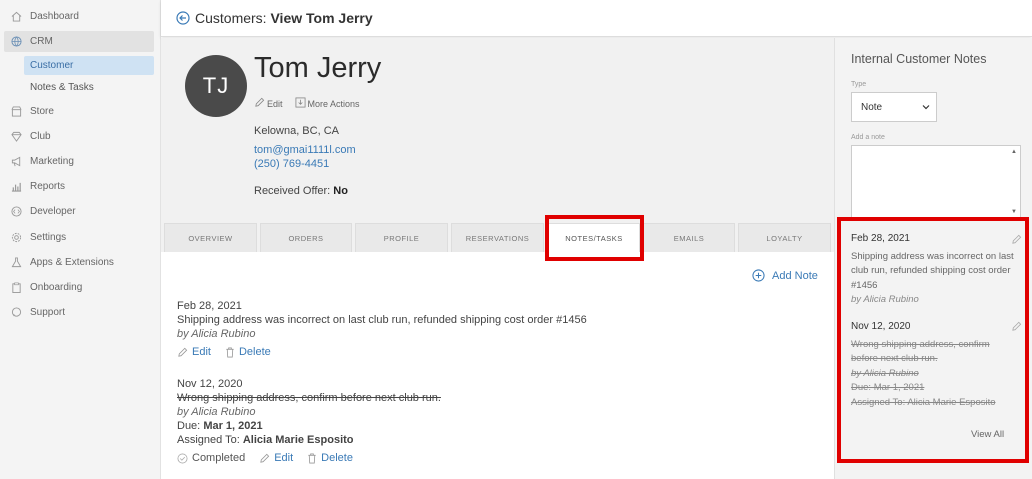 This screenshot has height=479, width=1032. Describe the element at coordinates (16, 288) in the screenshot. I see `clipboard-icon` at that location.